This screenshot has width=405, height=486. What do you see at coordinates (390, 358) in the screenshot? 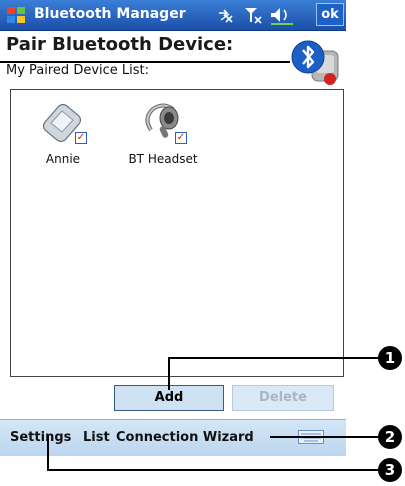
I see `callout-badge-1: 1` at bounding box center [390, 358].